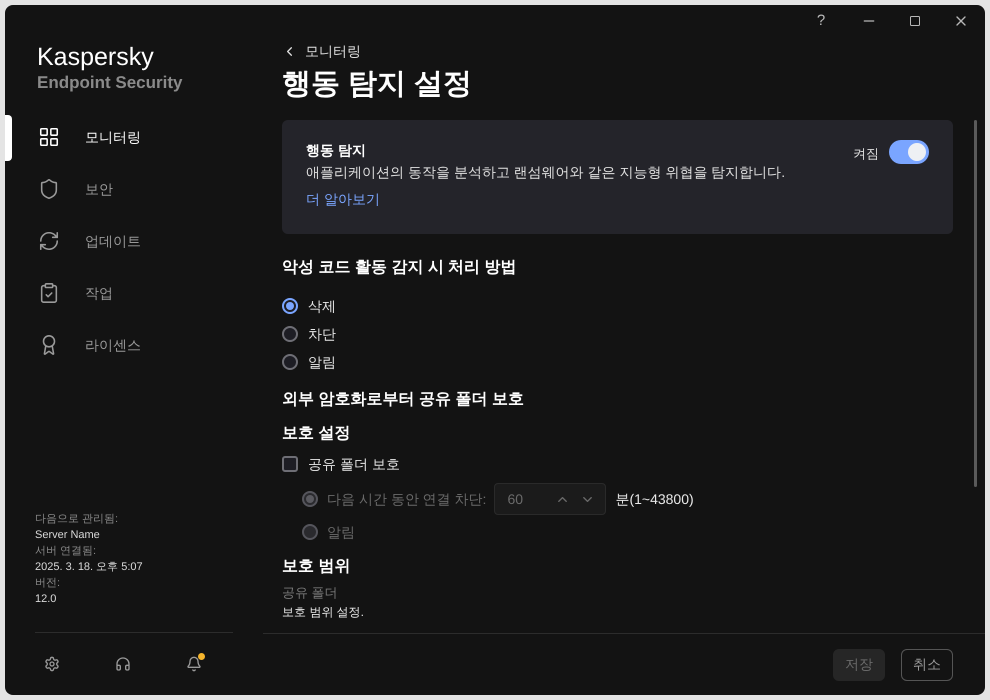 Image resolution: width=990 pixels, height=700 pixels. I want to click on section-heading: 악성 코드 활동 감지 시 처리 방법, so click(400, 268).